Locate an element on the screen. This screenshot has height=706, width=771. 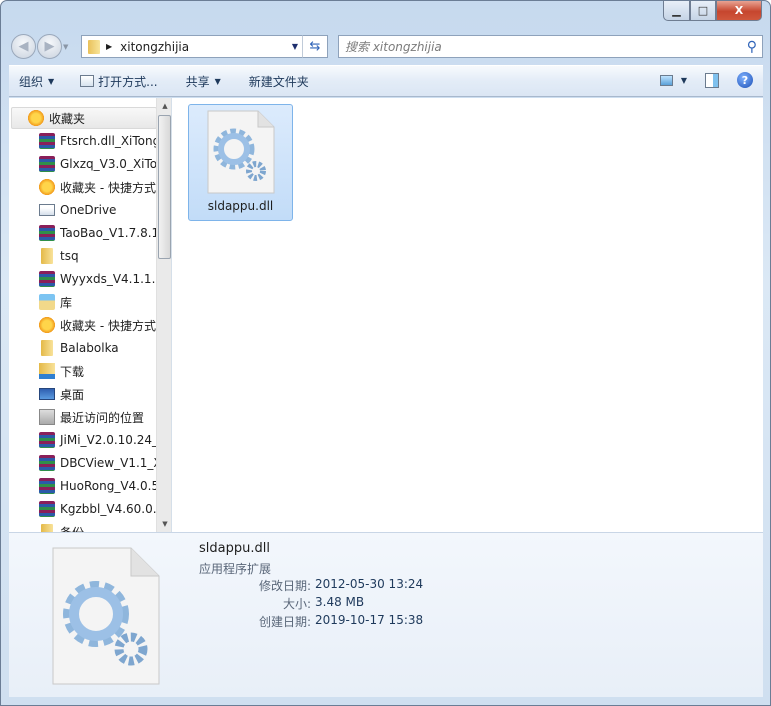
sidebar-item-label: 备份 is located at coordinates (72, 528).